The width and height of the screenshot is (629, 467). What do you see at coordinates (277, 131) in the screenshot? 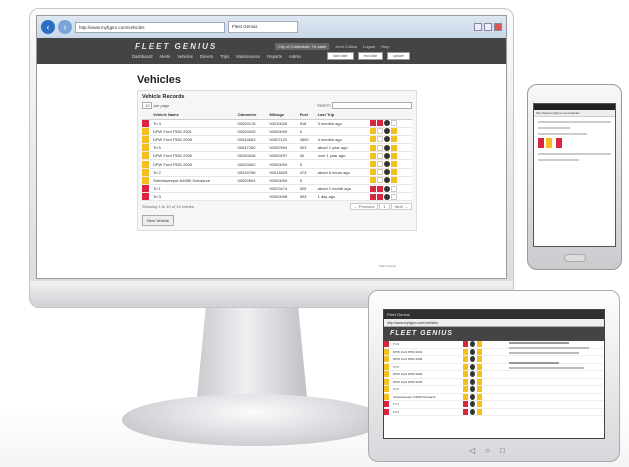
I see `table-row: DPW Ford F550 2001 00000025 00000000 0` at bounding box center [277, 131].